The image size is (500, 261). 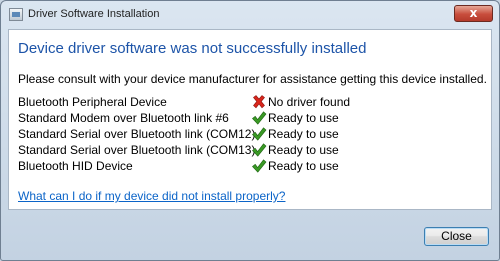 What do you see at coordinates (123, 118) in the screenshot?
I see `device-name: Standard Modem over Bluetooth link #6` at bounding box center [123, 118].